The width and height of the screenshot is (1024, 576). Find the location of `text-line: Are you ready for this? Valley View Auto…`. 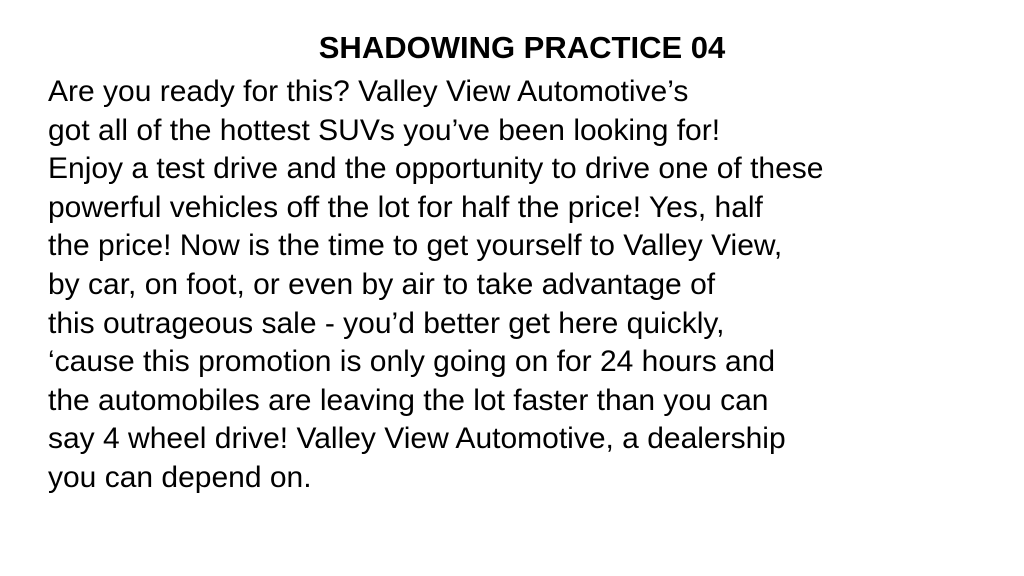

text-line: Are you ready for this? Valley View Auto… is located at coordinates (368, 91).